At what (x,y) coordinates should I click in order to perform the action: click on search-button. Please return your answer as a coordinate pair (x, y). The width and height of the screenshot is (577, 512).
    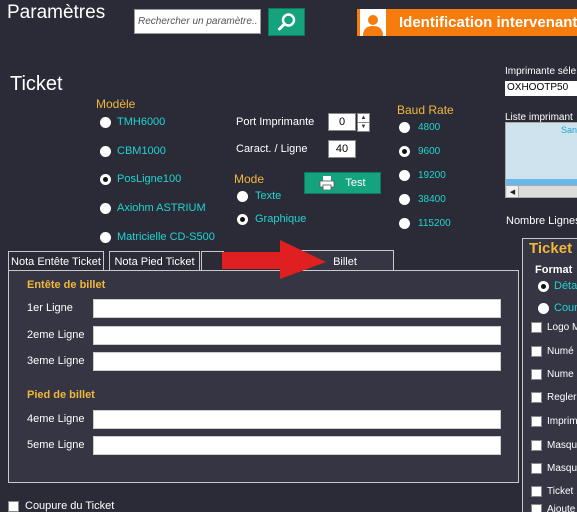
    Looking at the image, I should click on (286, 22).